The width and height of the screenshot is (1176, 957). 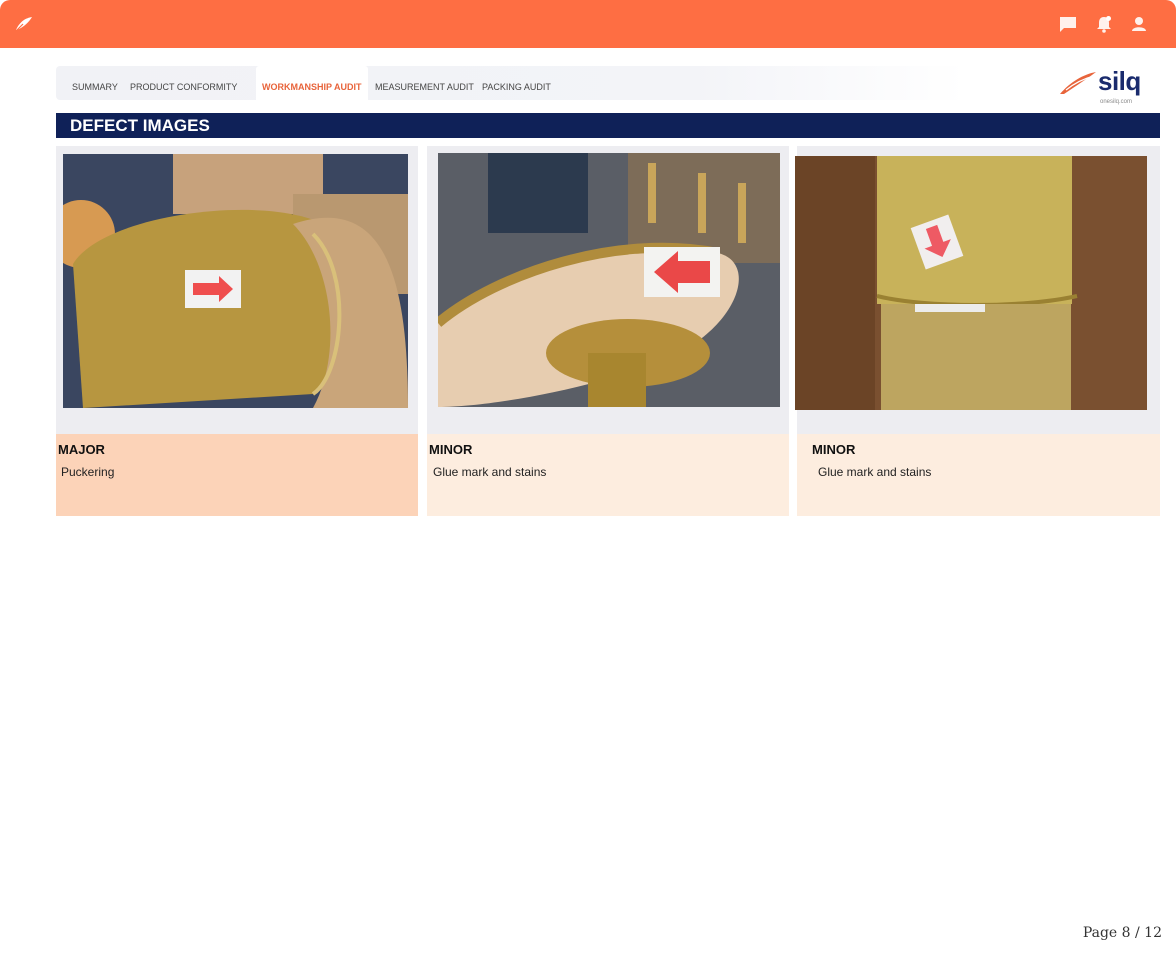 I want to click on user-icon, so click(x=1139, y=24).